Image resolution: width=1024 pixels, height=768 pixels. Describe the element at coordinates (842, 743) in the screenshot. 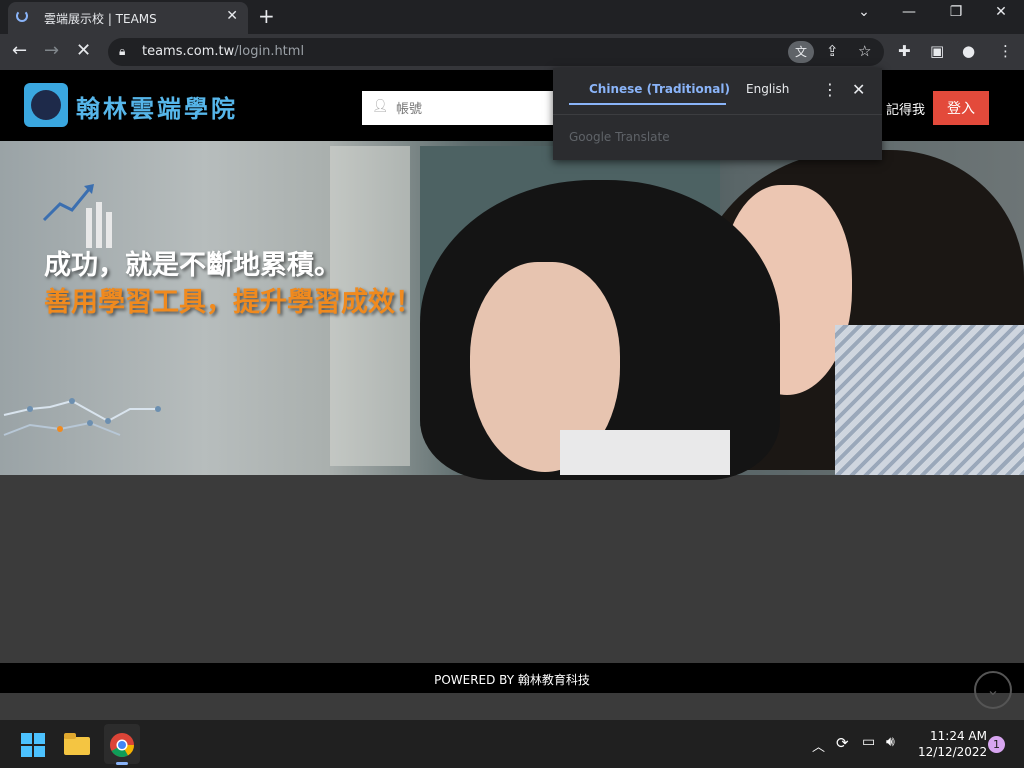

I see `sync-icon: ⟳` at that location.